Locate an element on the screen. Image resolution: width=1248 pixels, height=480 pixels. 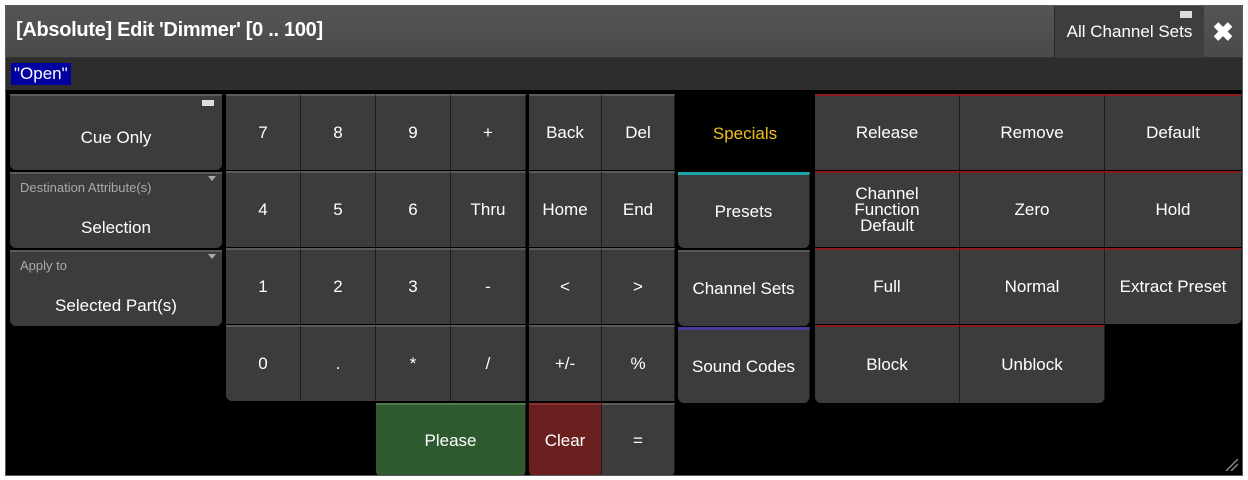
key-divide: / is located at coordinates (488, 363).